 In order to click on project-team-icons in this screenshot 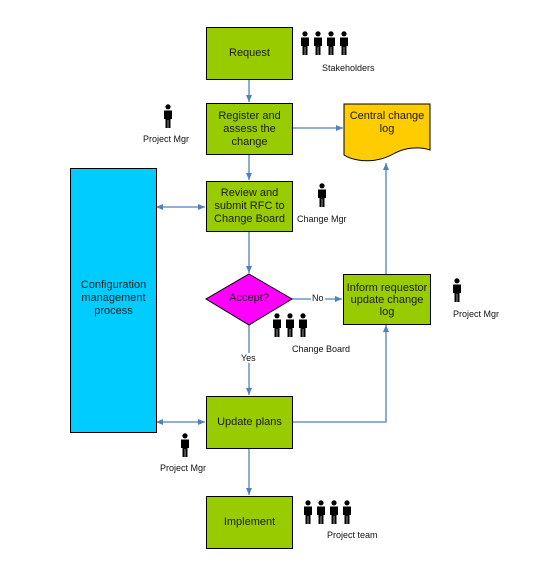, I will do `click(327, 514)`.